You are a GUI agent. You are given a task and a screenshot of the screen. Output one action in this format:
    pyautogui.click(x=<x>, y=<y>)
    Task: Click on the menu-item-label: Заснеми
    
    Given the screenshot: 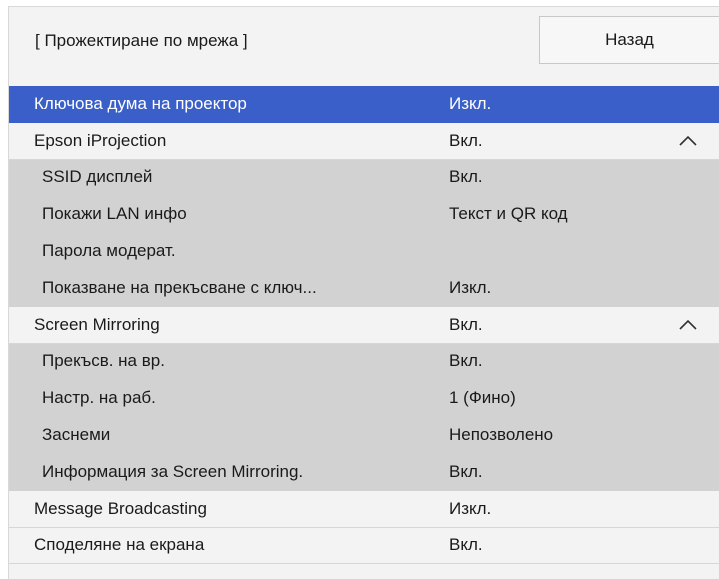 What is the action you would take?
    pyautogui.click(x=76, y=435)
    